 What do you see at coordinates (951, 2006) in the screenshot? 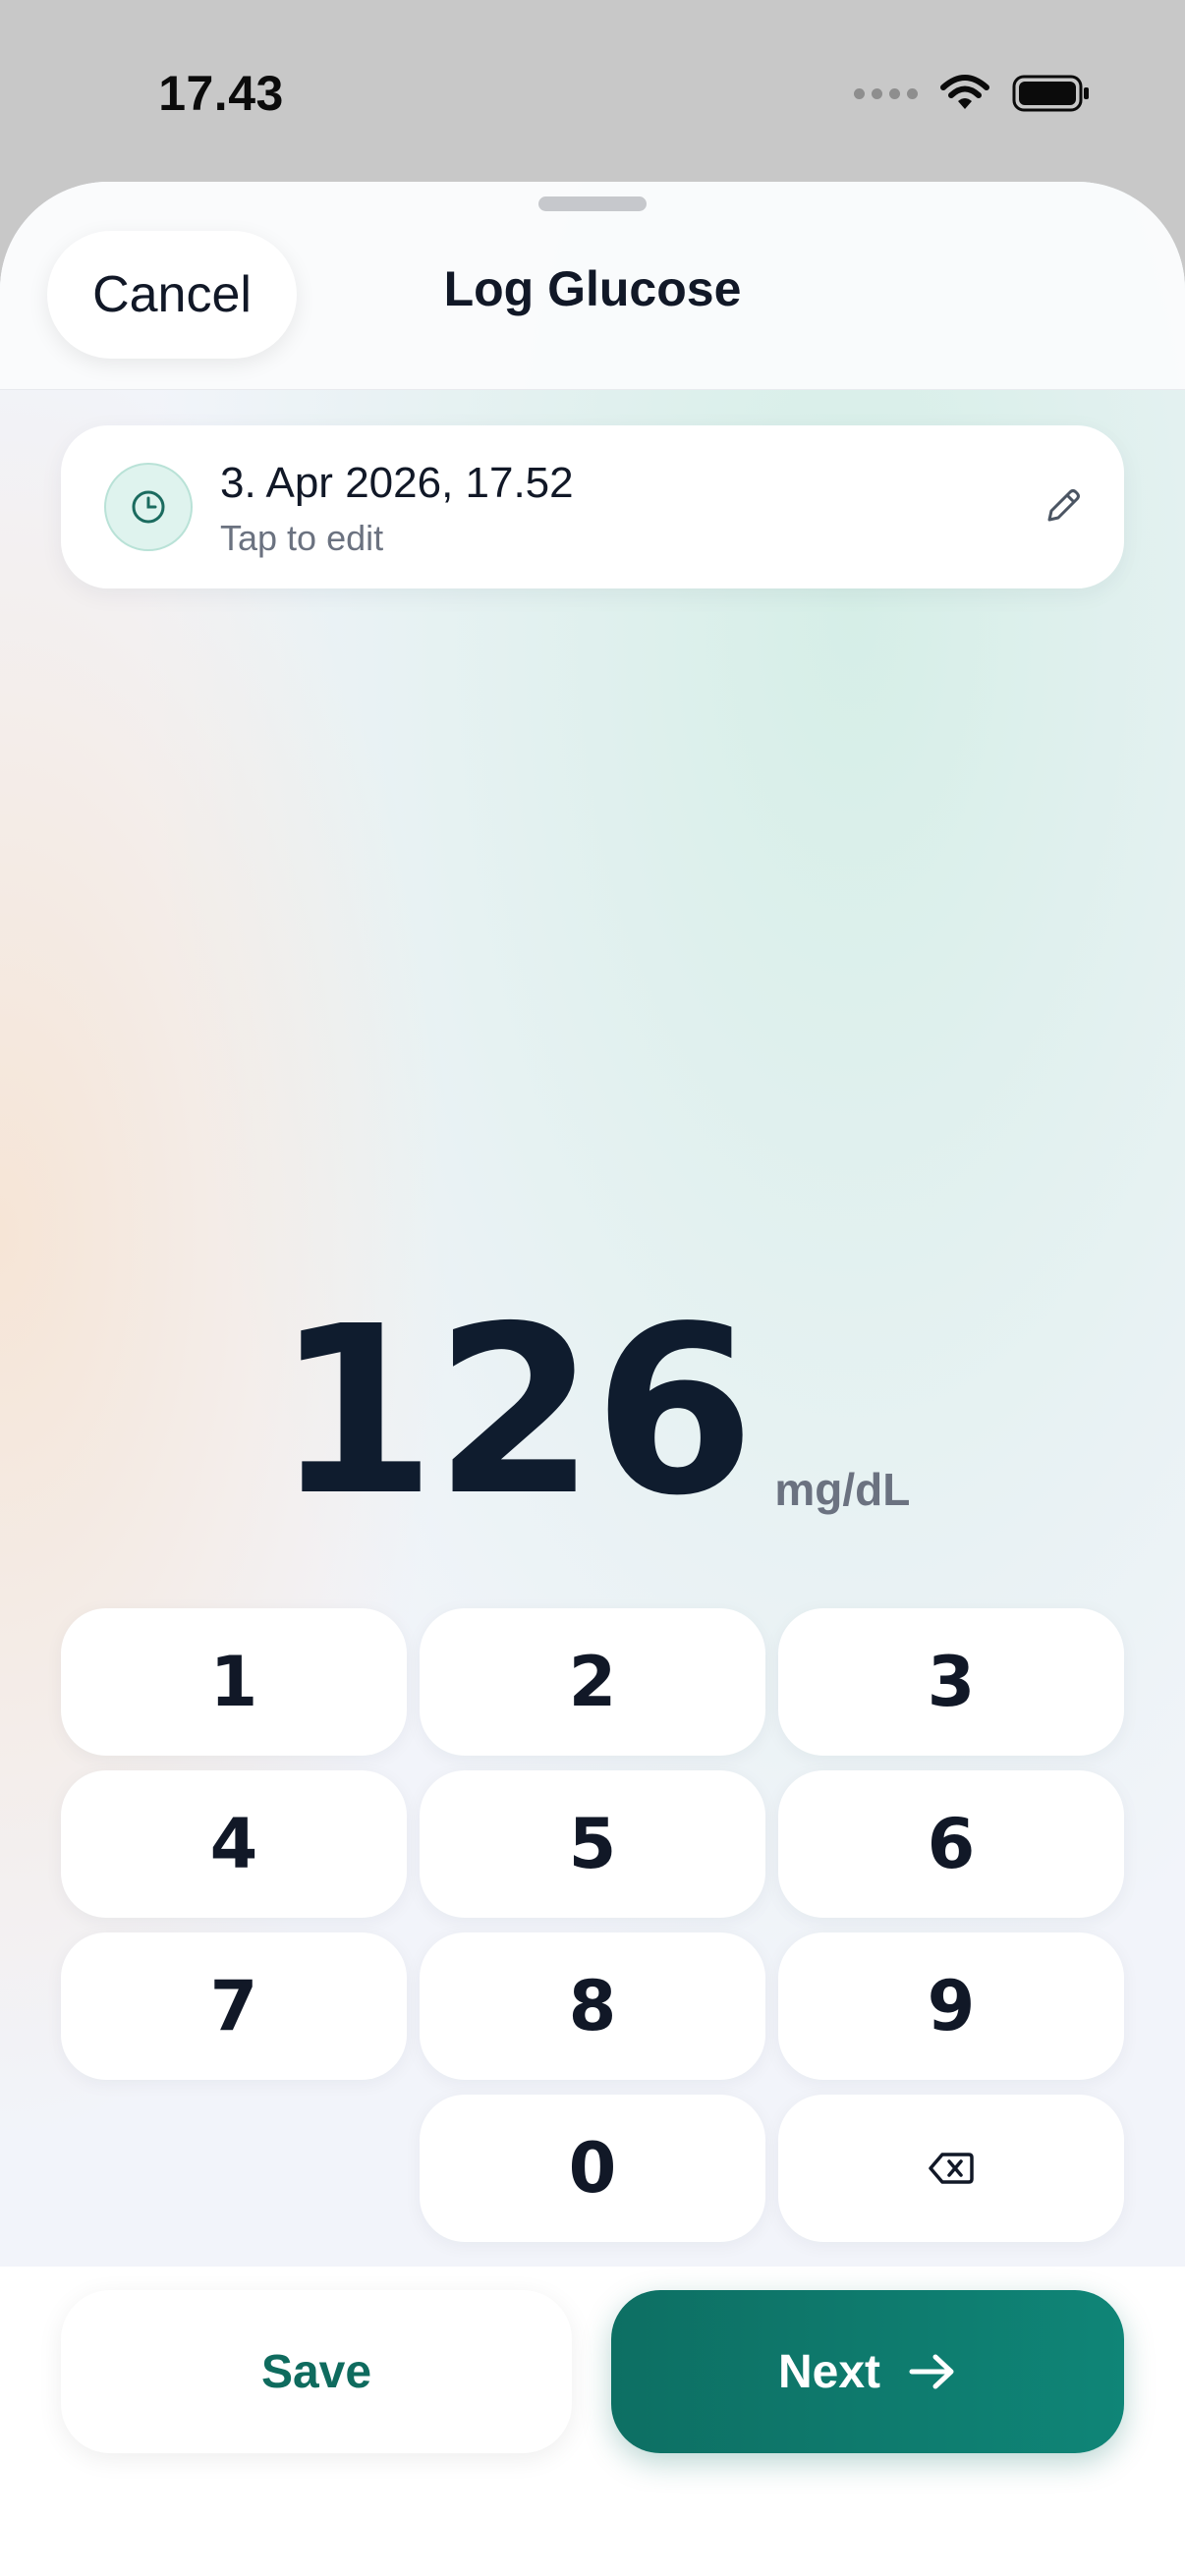
I see `keypad-key-9: 9` at bounding box center [951, 2006].